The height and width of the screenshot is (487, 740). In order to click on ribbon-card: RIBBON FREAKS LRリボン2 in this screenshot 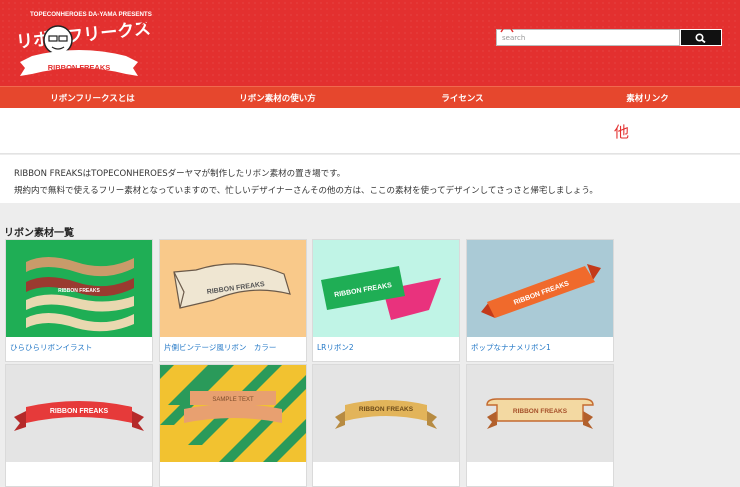, I will do `click(386, 300)`.